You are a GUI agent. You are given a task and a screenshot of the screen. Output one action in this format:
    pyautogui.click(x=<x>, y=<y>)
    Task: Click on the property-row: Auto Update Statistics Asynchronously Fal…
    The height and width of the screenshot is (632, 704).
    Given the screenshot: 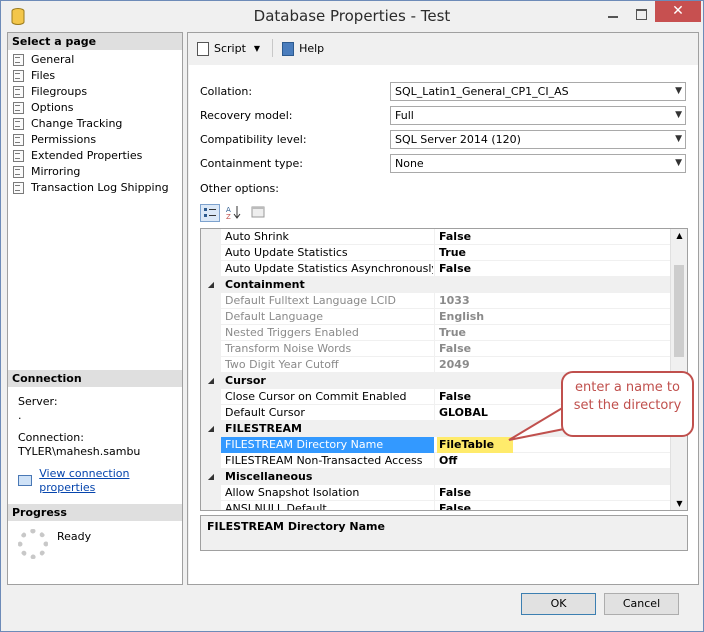 What is the action you would take?
    pyautogui.click(x=435, y=269)
    